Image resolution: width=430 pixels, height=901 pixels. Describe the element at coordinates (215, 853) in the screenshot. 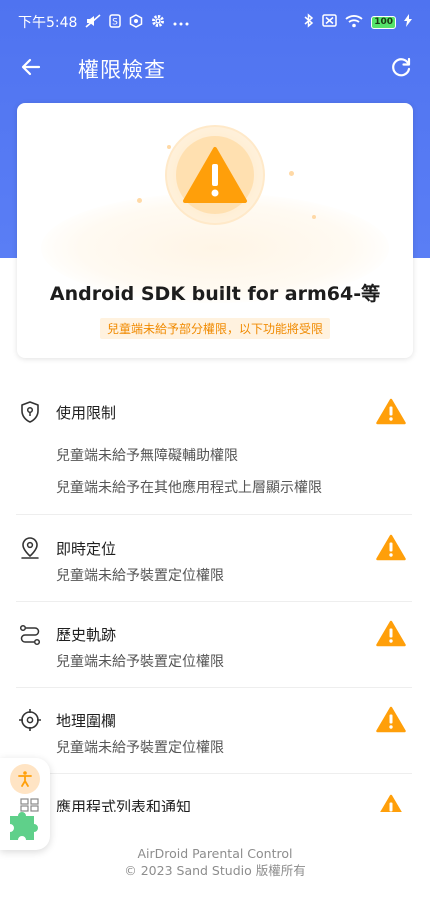

I see `footer-app-name: AirDroid Parental Control` at that location.